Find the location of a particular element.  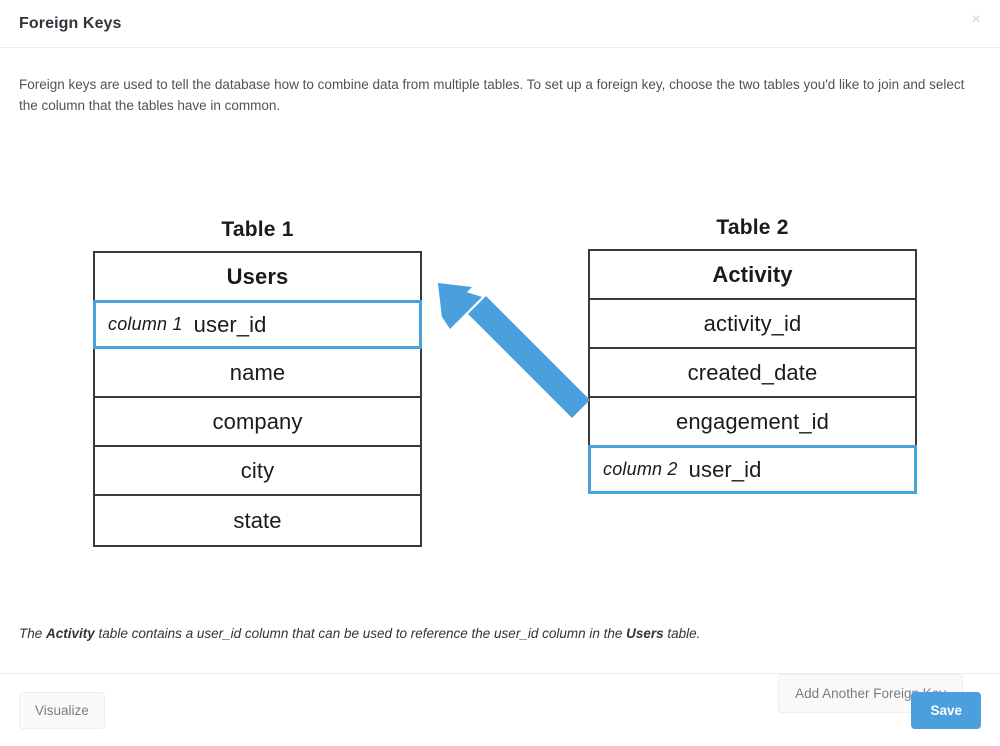

close-icon: × is located at coordinates (976, 20).